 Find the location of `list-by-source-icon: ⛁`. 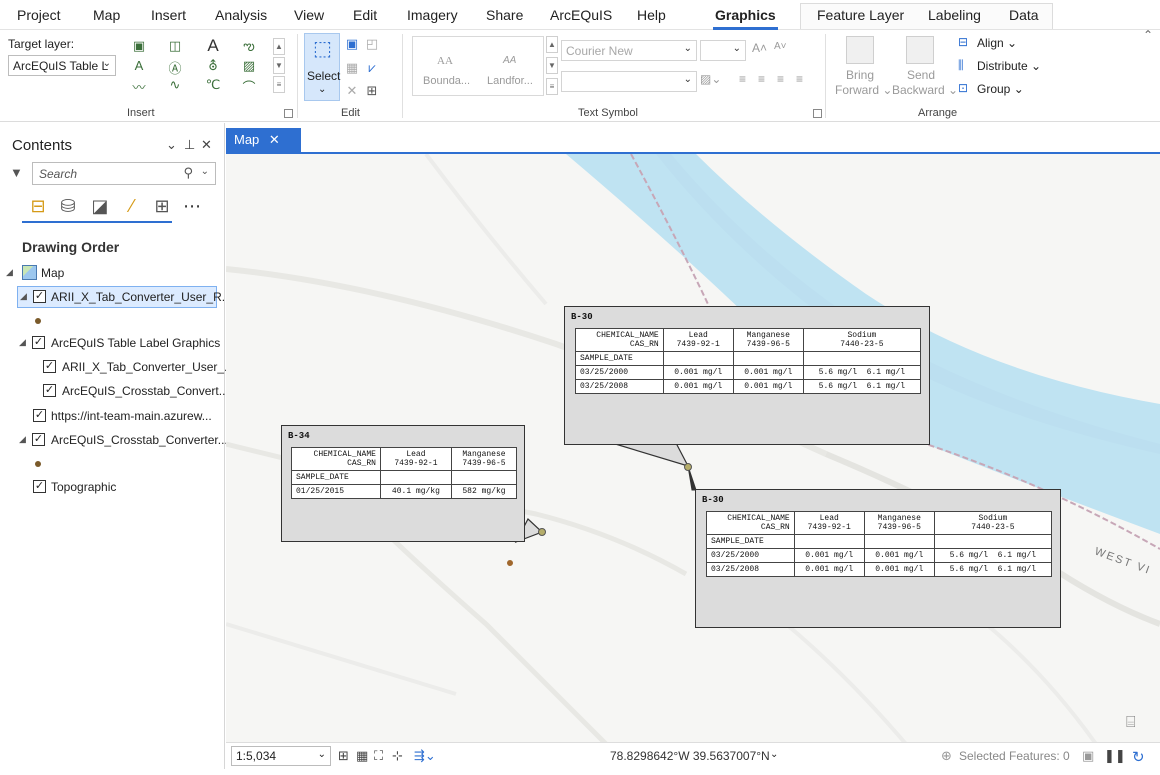

list-by-source-icon: ⛁ is located at coordinates (68, 206).